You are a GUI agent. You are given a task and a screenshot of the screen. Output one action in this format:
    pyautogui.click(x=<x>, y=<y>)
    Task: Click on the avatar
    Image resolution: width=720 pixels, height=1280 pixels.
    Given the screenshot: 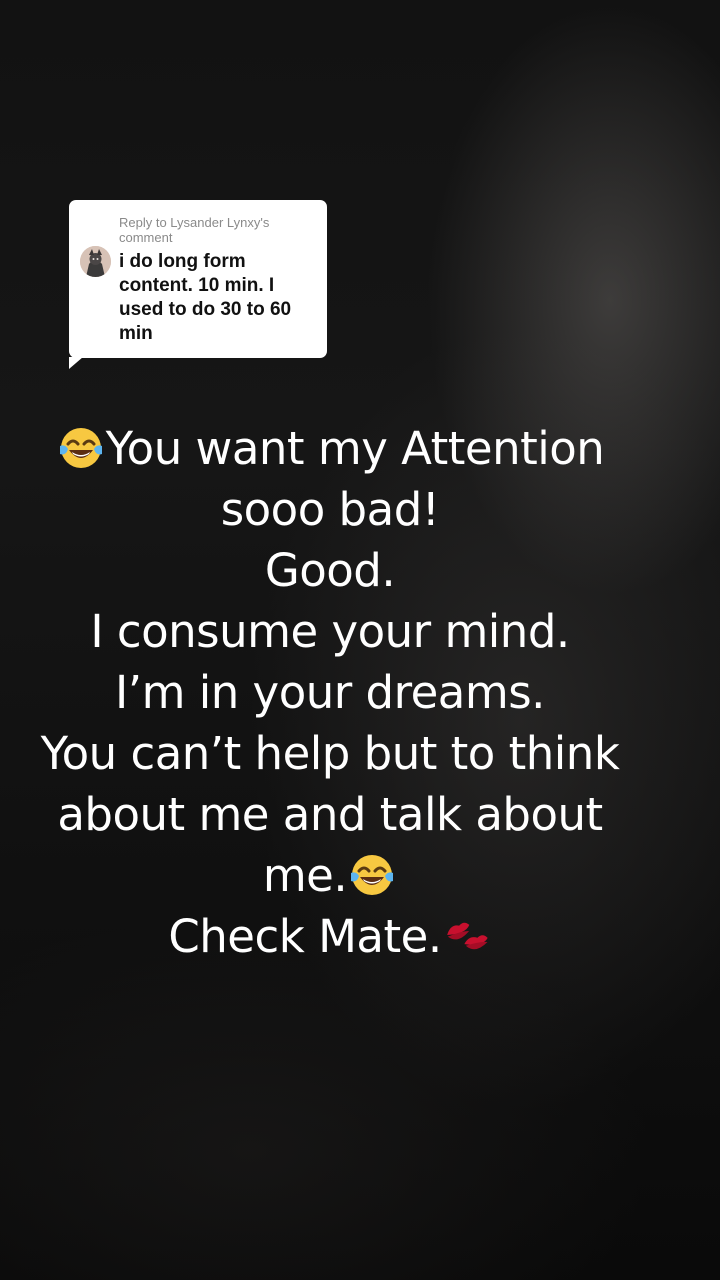 What is the action you would take?
    pyautogui.click(x=95, y=261)
    